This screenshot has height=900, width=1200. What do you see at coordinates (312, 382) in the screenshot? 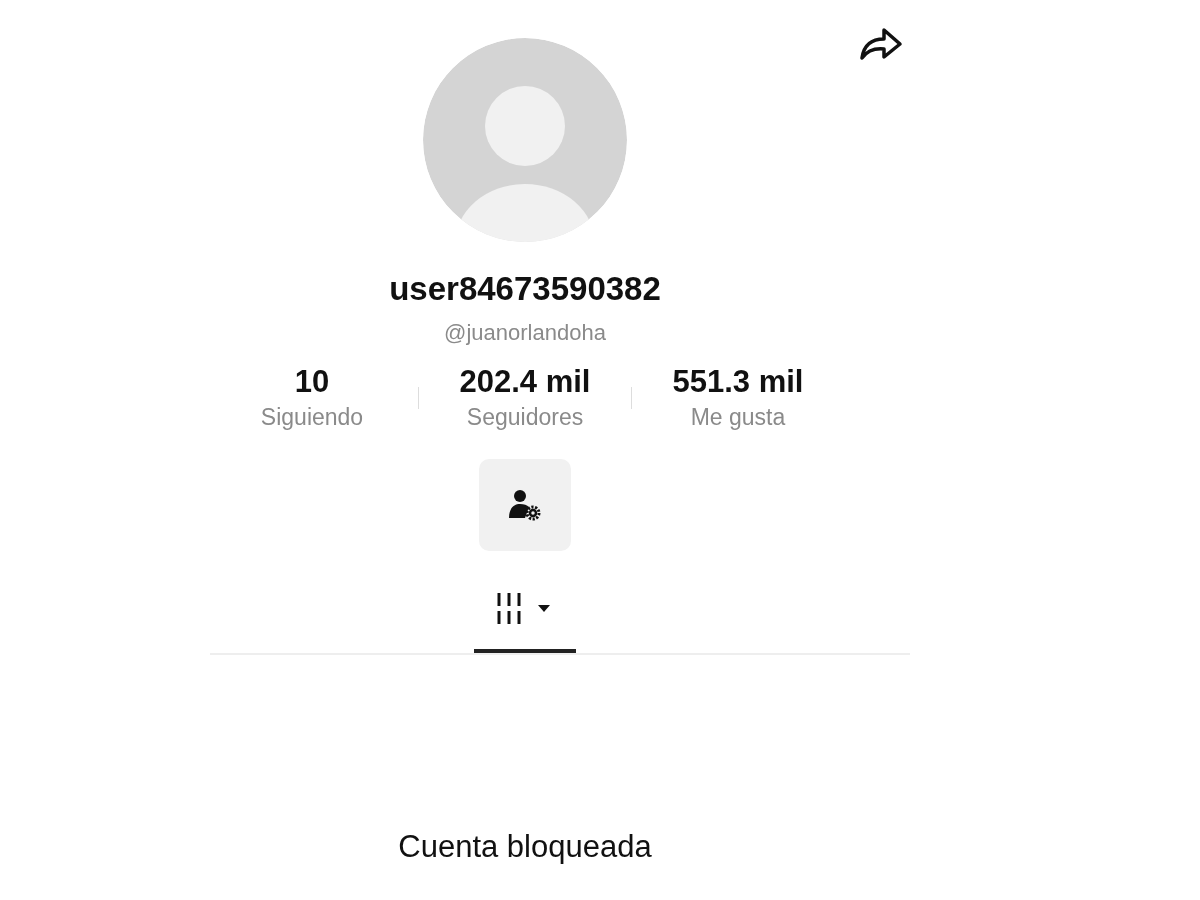
I see `stat-value: 10` at bounding box center [312, 382].